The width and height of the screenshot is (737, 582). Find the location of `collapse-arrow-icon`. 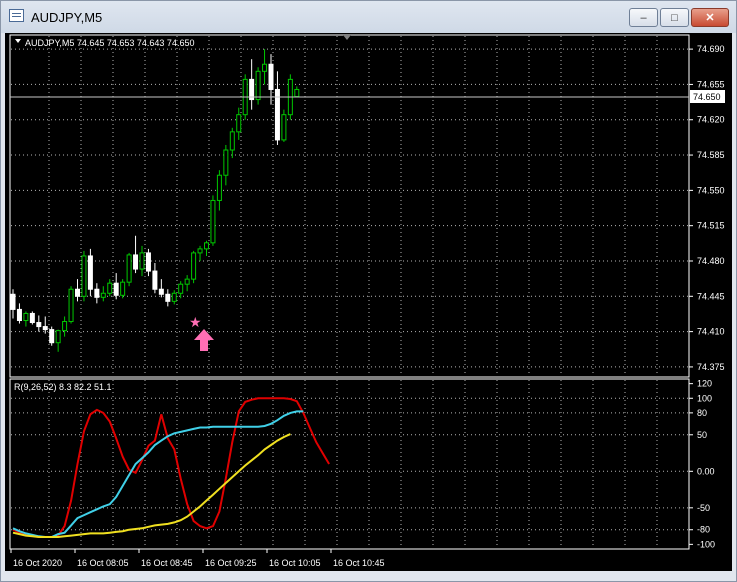

collapse-arrow-icon is located at coordinates (18, 41).